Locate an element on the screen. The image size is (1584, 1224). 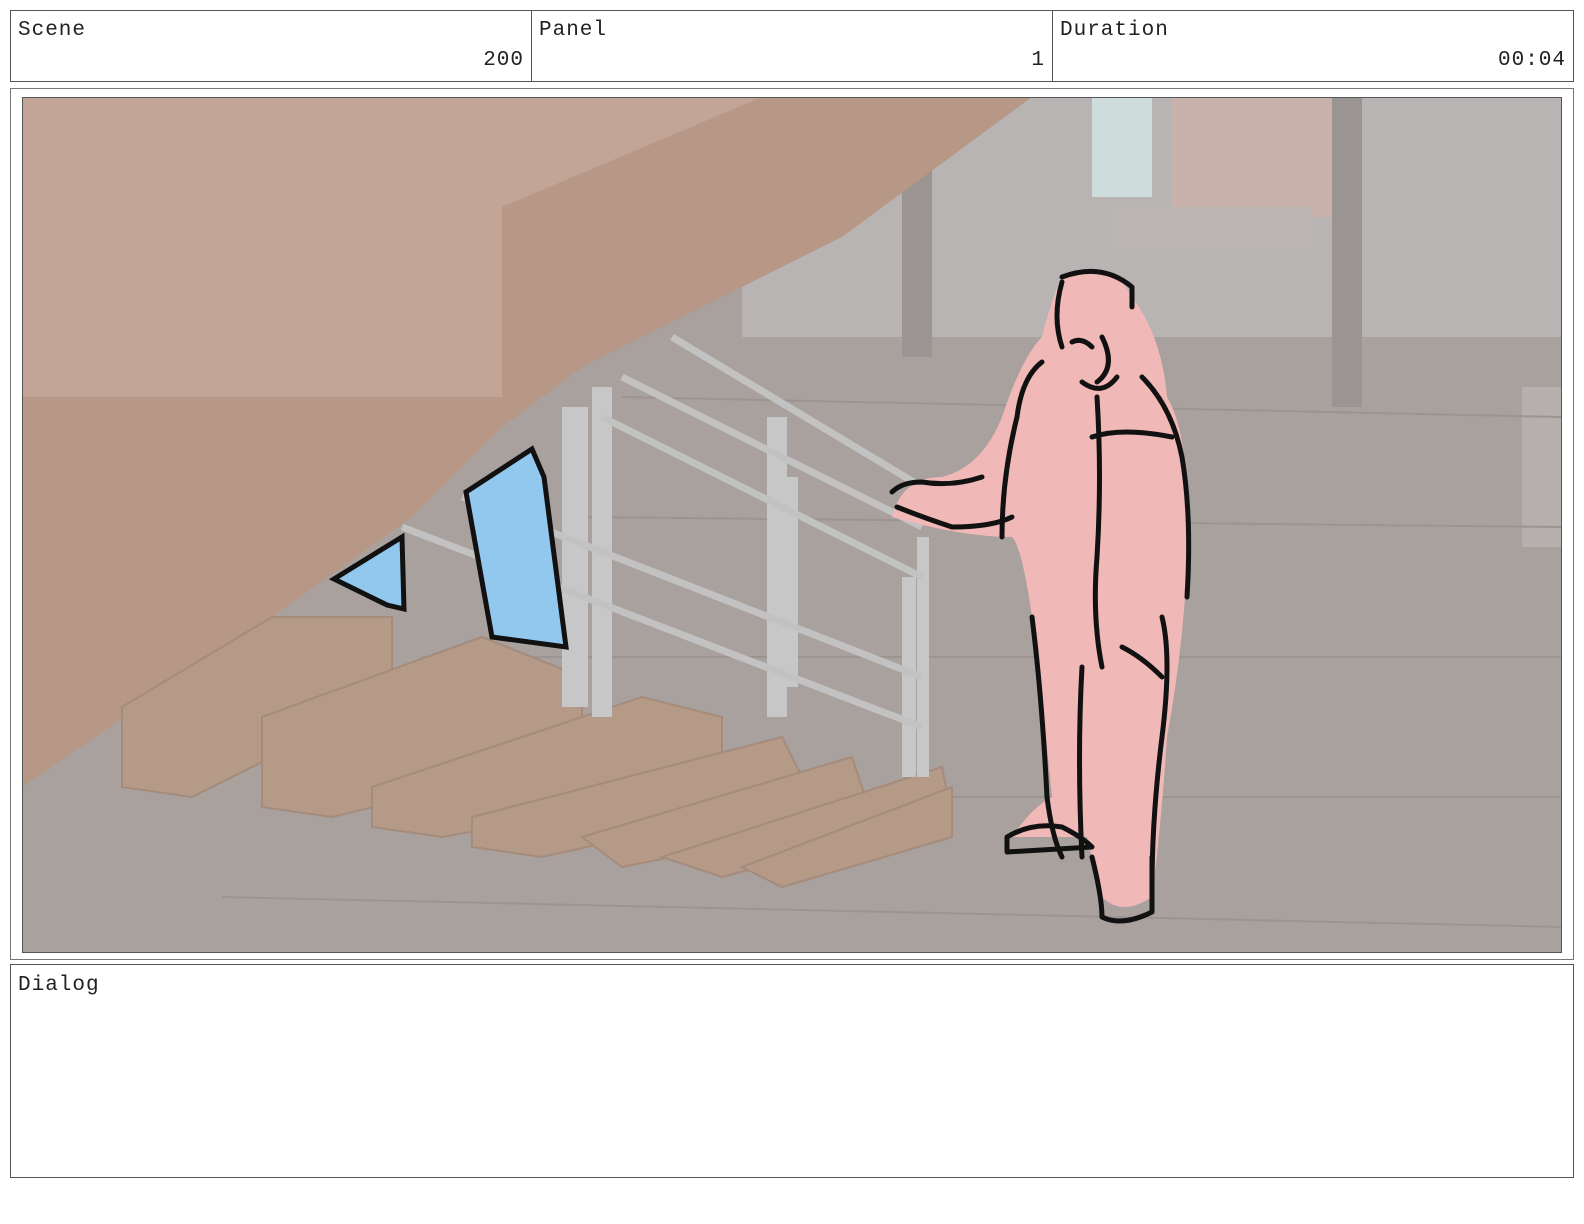
scene-cell: Scene 200 is located at coordinates (271, 46).